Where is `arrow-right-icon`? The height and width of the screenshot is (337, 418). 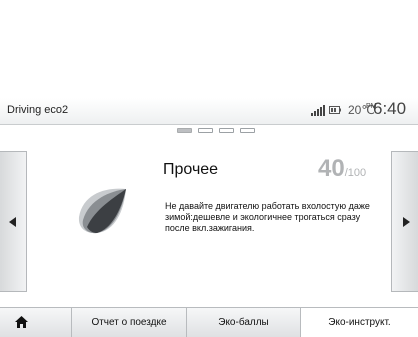 arrow-right-icon is located at coordinates (406, 222).